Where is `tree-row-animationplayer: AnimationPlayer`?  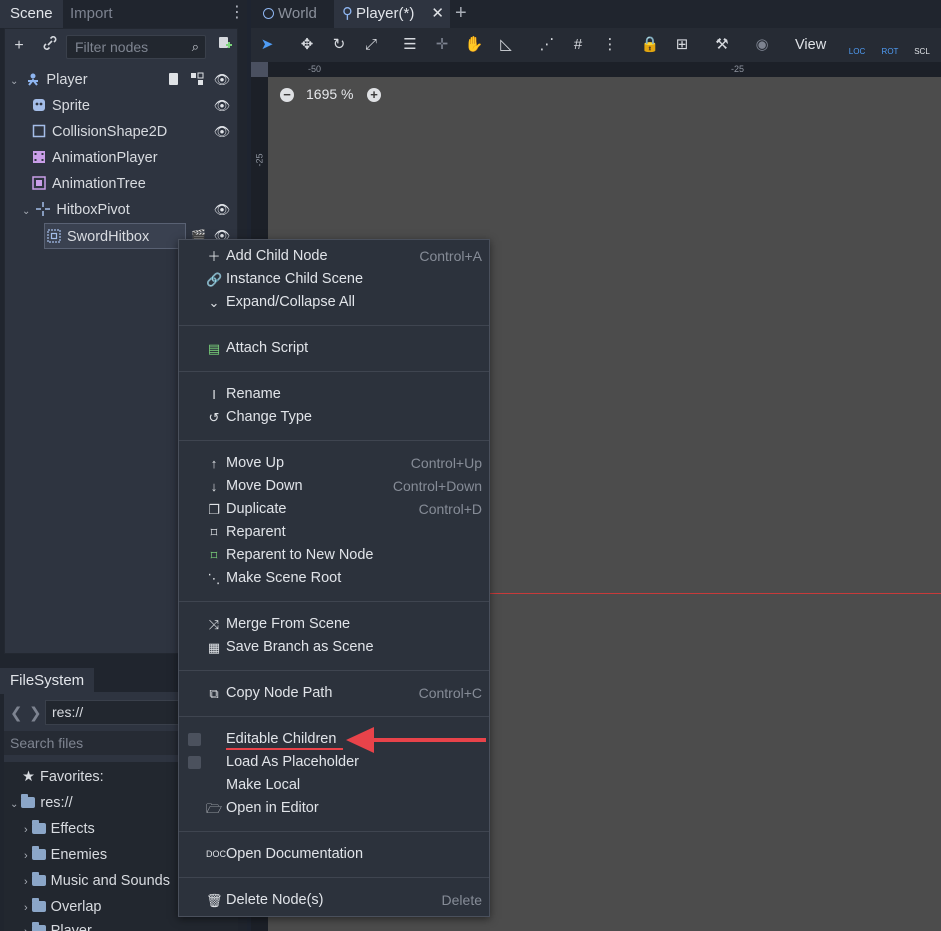 tree-row-animationplayer: AnimationPlayer is located at coordinates (95, 158).